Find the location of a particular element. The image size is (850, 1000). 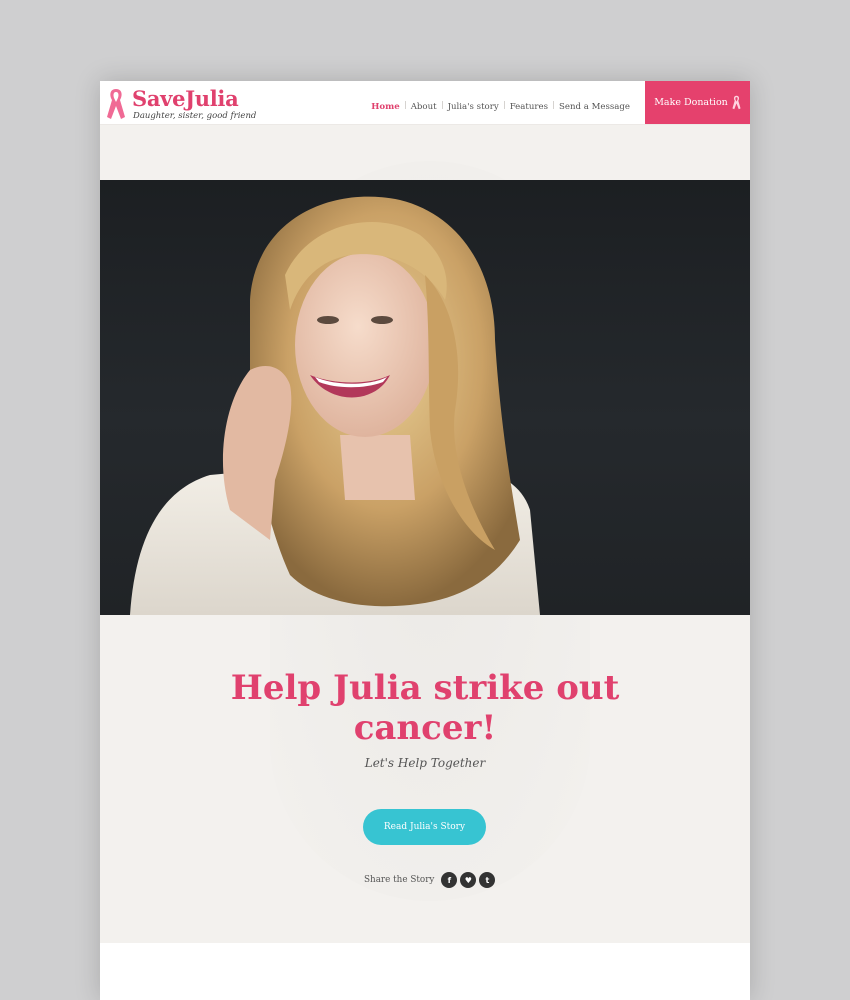

headline-line-2: cancer! is located at coordinates (425, 728).